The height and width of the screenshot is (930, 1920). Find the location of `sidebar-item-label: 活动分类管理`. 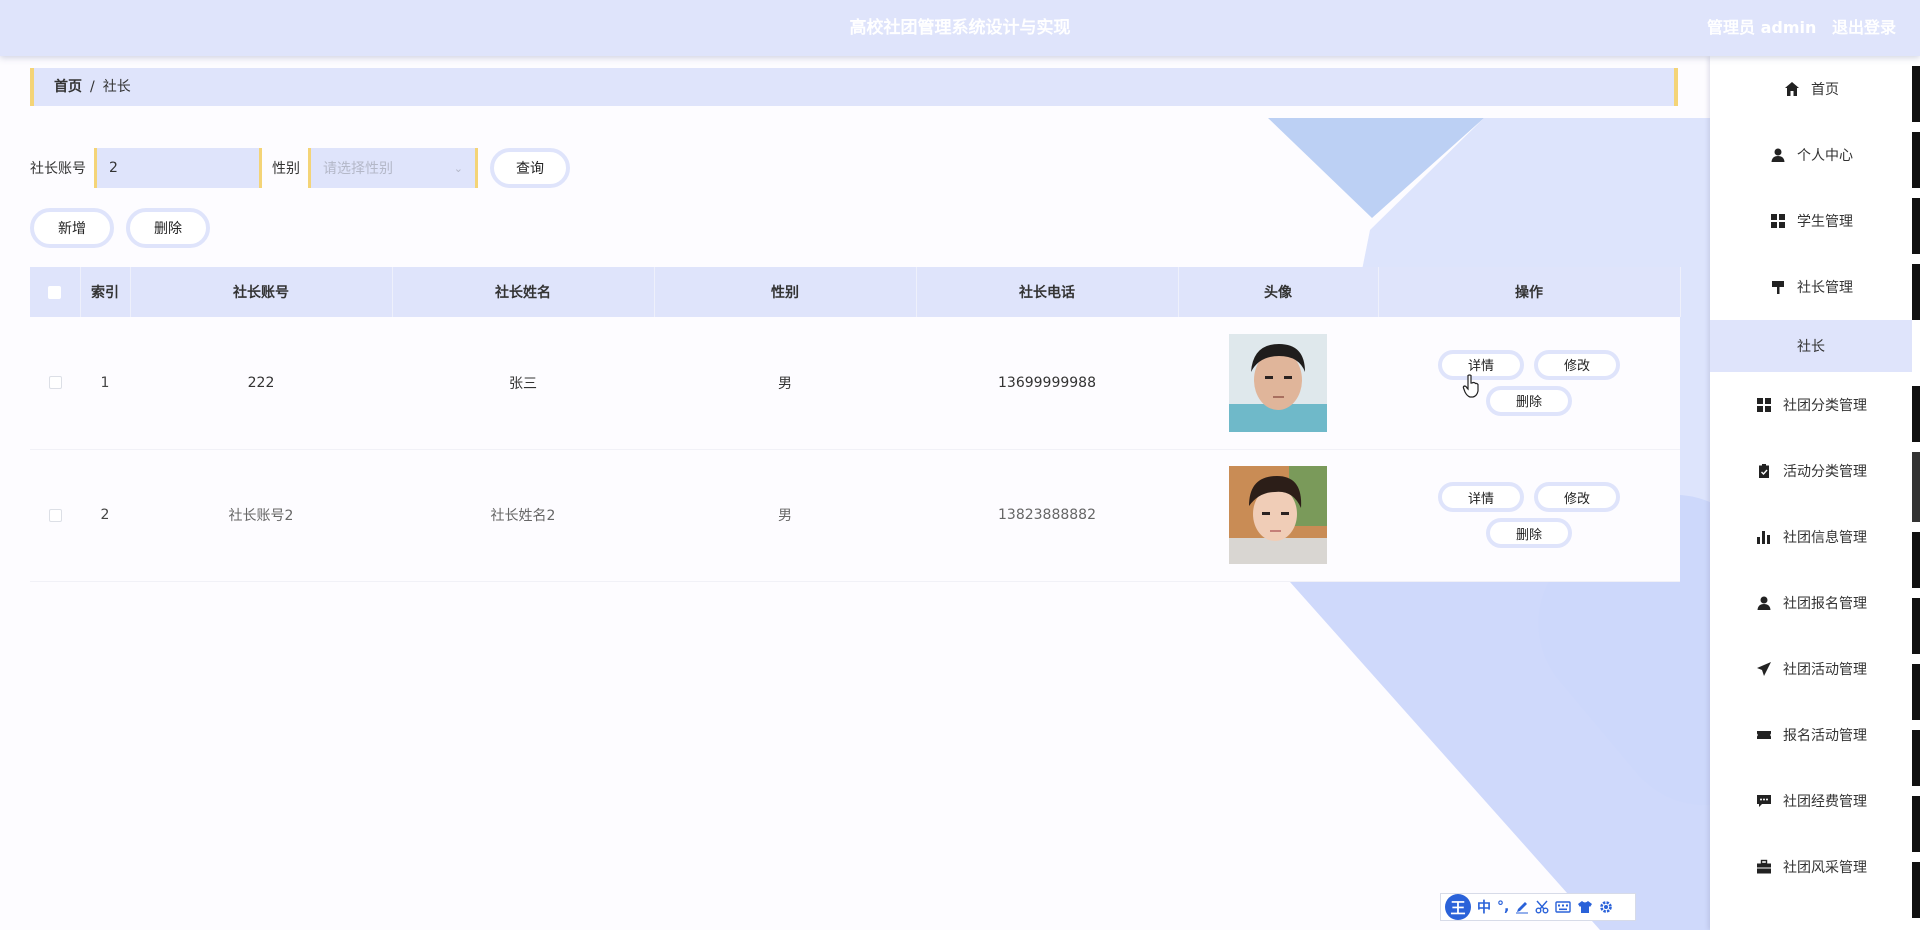

sidebar-item-label: 活动分类管理 is located at coordinates (1825, 472).